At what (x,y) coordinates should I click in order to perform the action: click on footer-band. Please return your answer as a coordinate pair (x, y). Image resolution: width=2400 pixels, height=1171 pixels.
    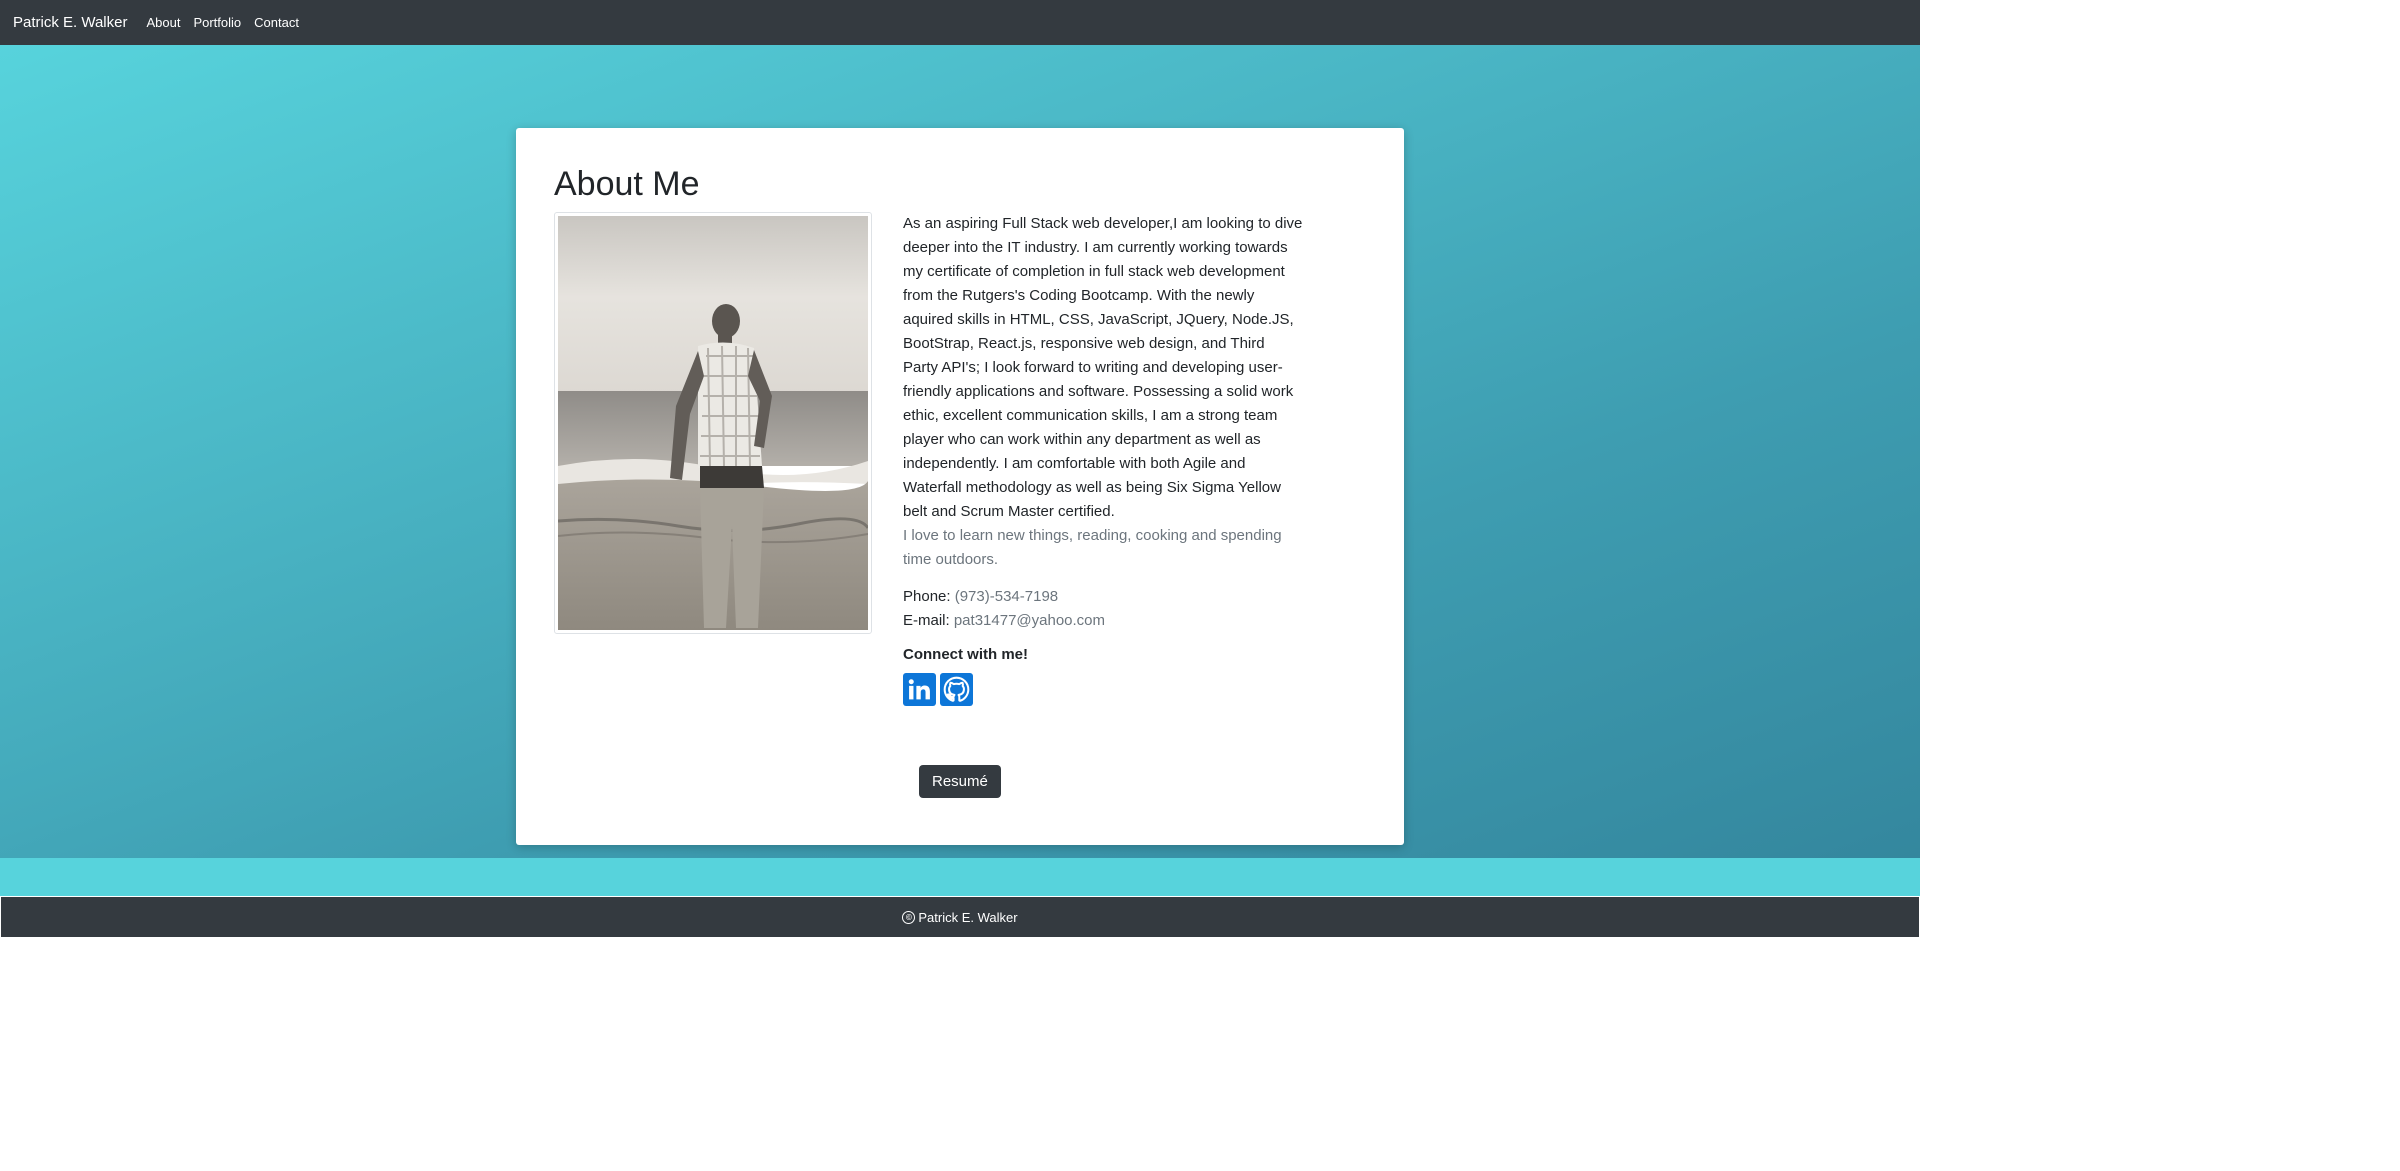
    Looking at the image, I should click on (960, 877).